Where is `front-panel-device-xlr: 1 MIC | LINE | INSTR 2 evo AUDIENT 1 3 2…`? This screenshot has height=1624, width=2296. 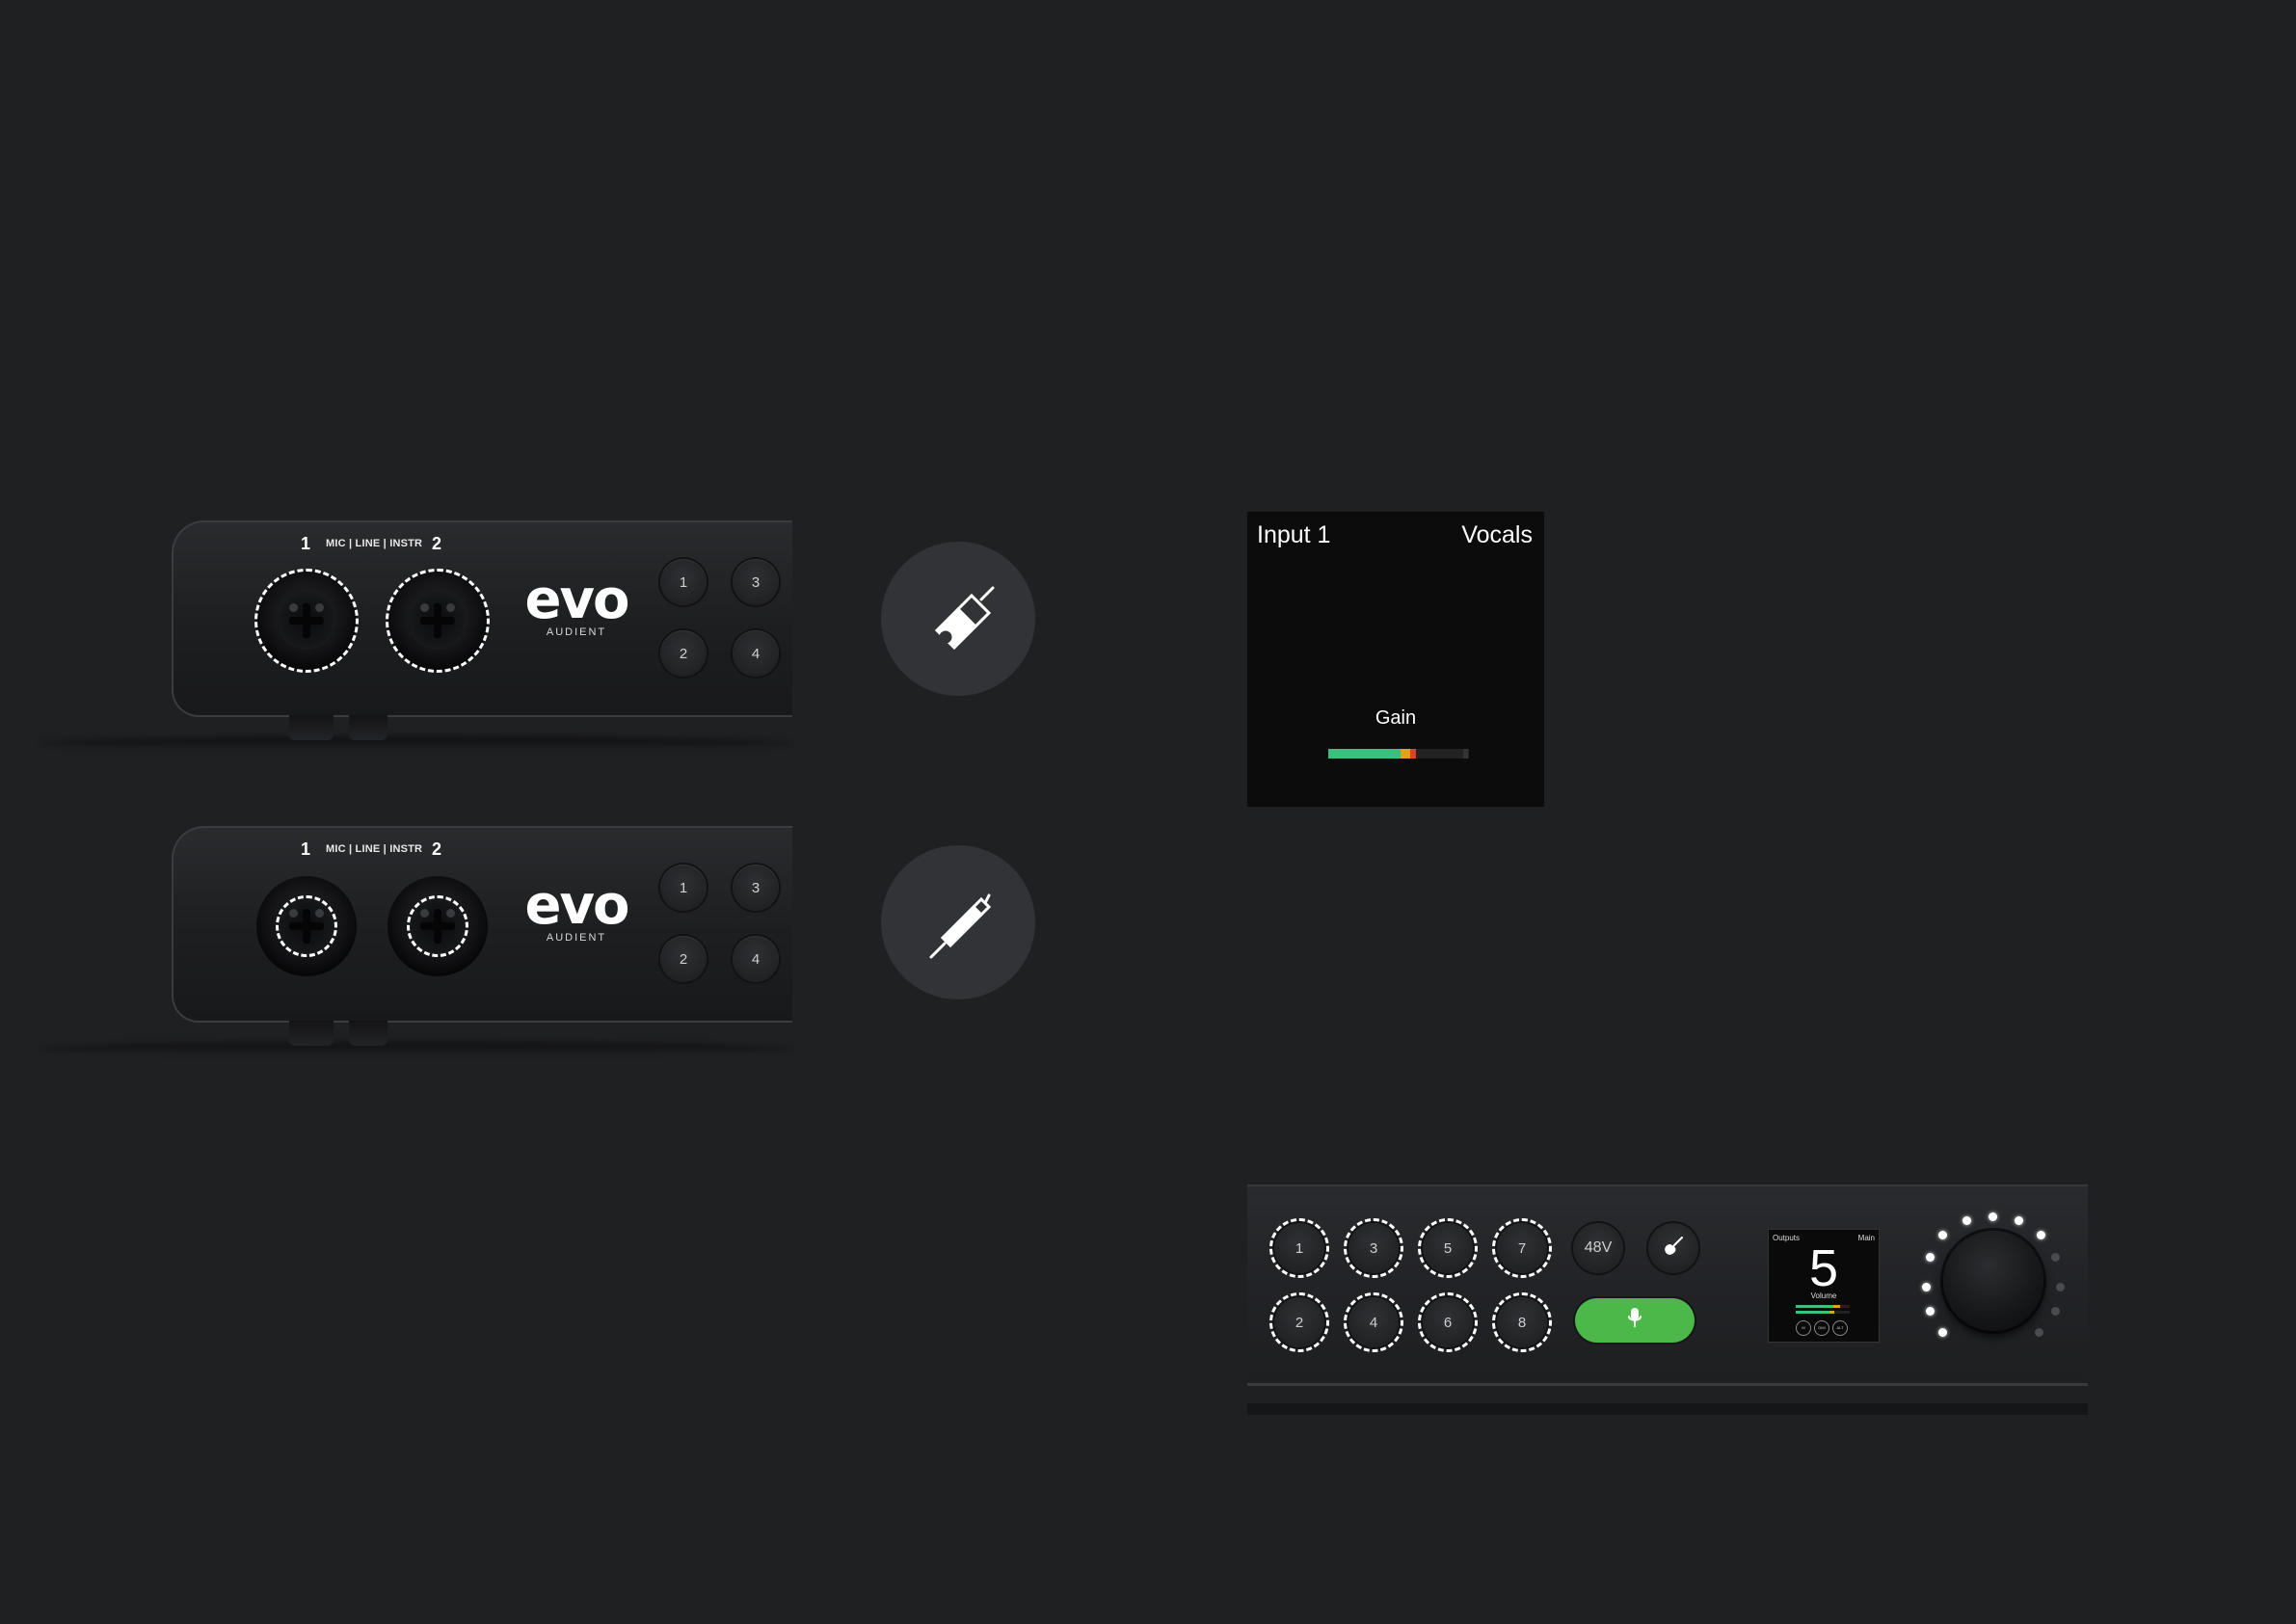
front-panel-device-xlr: 1 MIC | LINE | INSTR 2 evo AUDIENT 1 3 2… is located at coordinates (396, 645).